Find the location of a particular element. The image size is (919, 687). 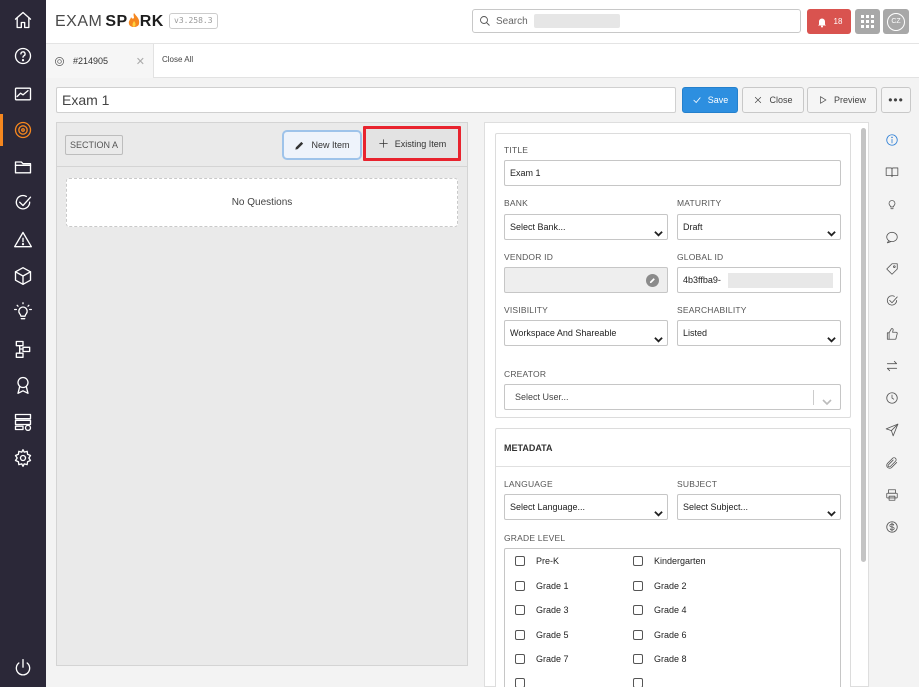

package-icon is located at coordinates (23, 276).